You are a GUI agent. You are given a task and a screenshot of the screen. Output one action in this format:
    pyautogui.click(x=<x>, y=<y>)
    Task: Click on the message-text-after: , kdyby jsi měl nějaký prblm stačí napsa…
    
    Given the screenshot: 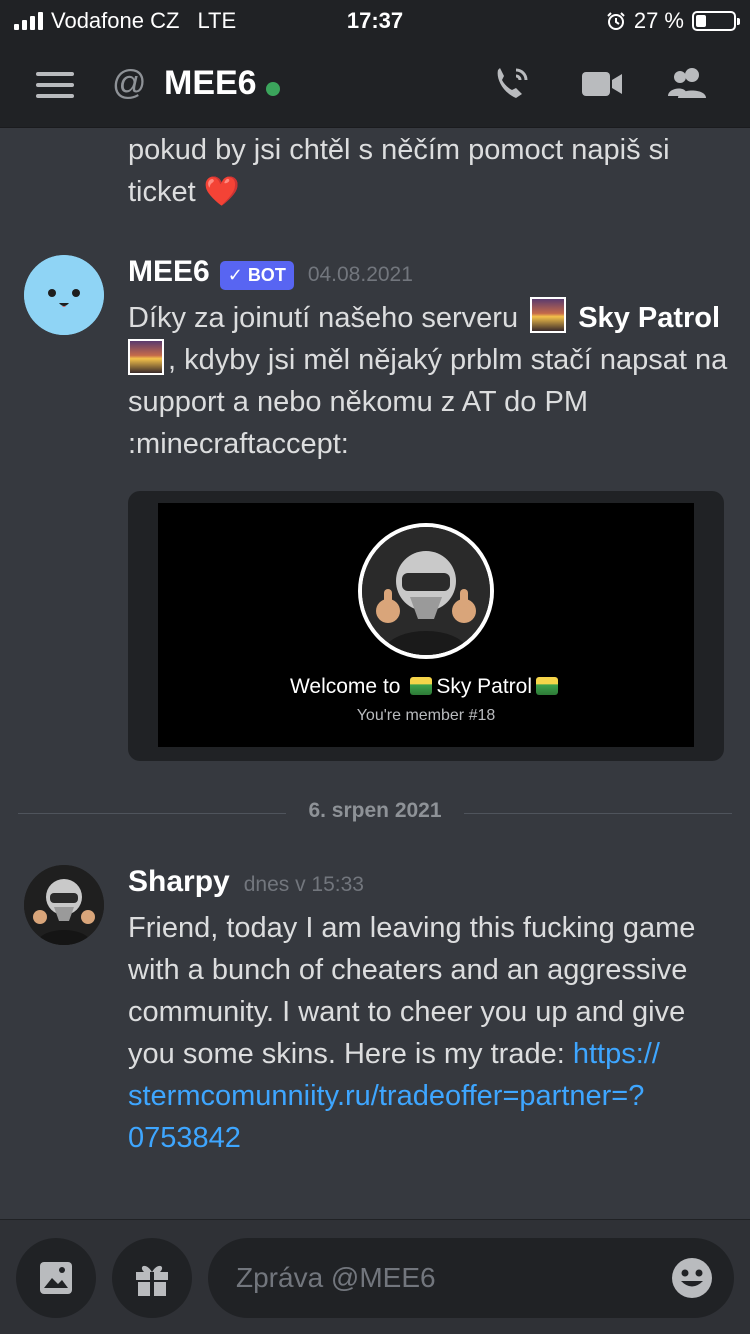 What is the action you would take?
    pyautogui.click(x=428, y=402)
    